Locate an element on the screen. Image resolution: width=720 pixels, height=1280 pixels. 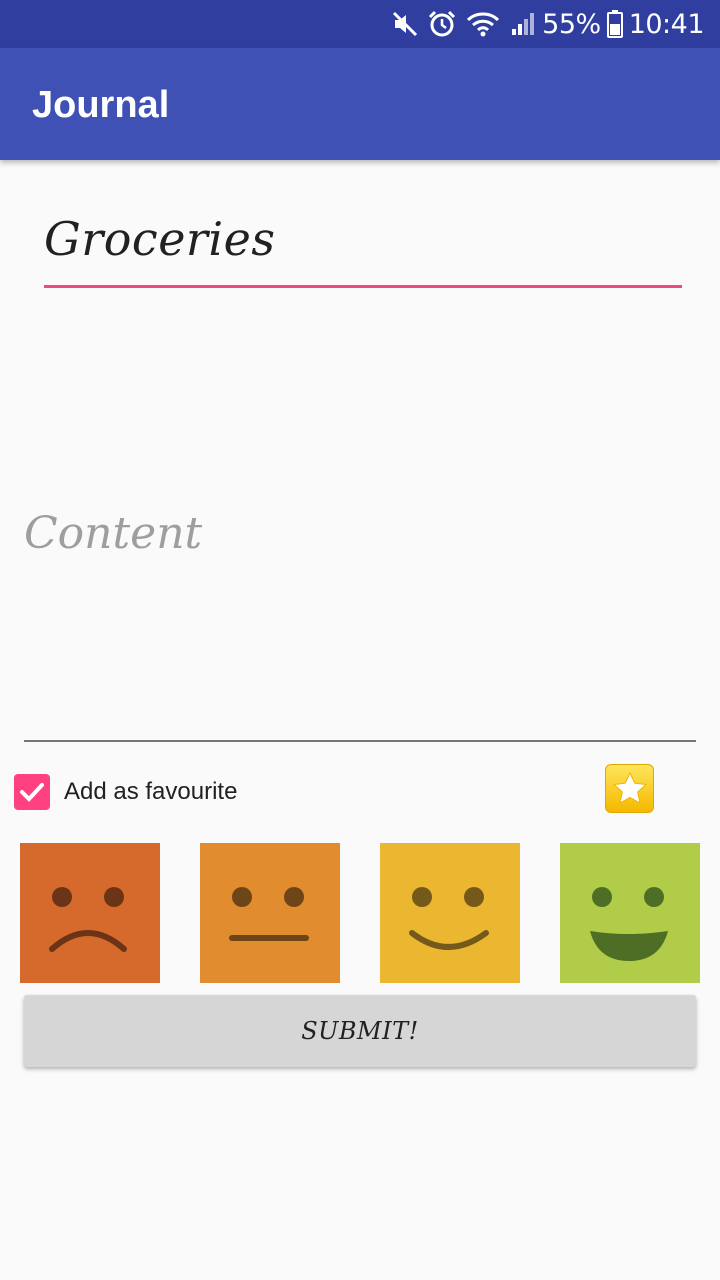
title-input-value: Groceries is located at coordinates (159, 239).